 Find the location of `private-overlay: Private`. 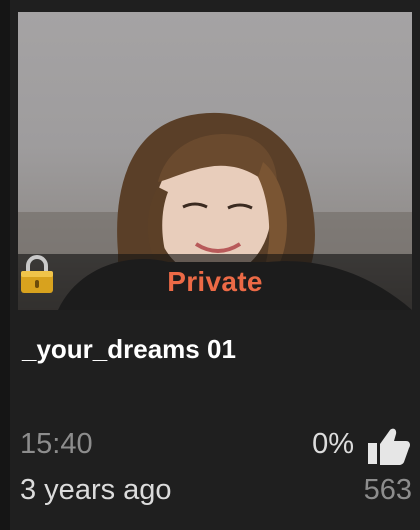

private-overlay: Private is located at coordinates (215, 282).